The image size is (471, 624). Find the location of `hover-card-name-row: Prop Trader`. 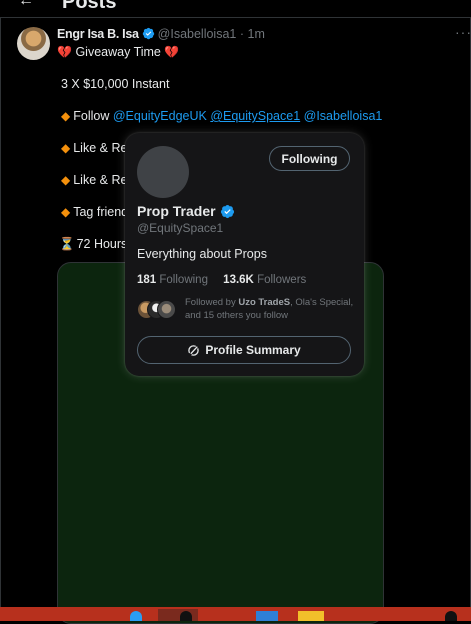

hover-card-name-row: Prop Trader is located at coordinates (187, 211).